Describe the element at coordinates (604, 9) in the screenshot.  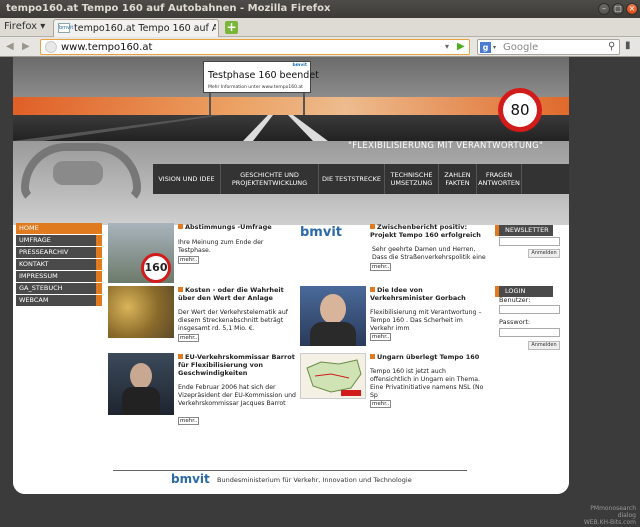
I see `minimize-button: –` at that location.